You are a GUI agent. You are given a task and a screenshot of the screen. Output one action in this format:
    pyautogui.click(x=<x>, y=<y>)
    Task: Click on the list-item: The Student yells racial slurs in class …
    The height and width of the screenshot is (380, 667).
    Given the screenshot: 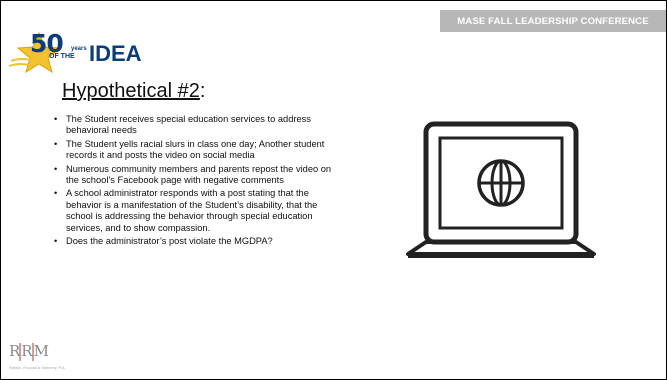 What is the action you would take?
    pyautogui.click(x=199, y=150)
    